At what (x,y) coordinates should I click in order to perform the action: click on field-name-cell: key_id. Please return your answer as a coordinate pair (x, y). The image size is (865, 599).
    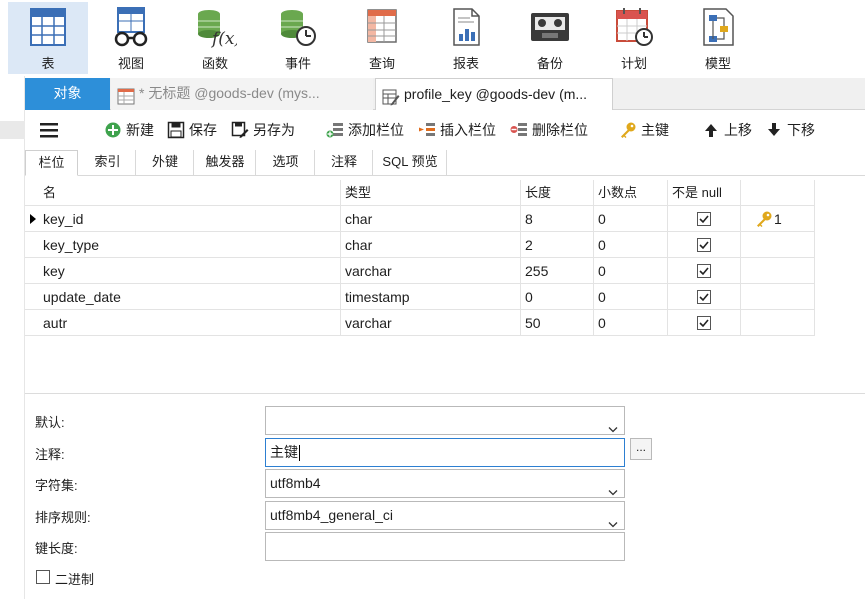
    Looking at the image, I should click on (190, 219).